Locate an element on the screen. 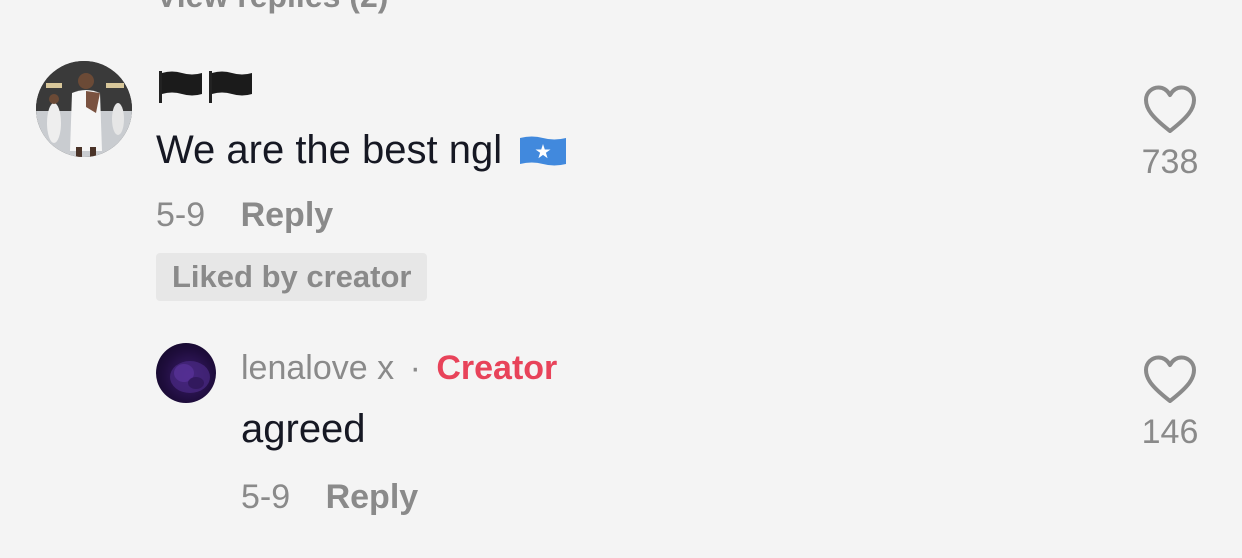 This screenshot has height=558, width=1242. user-avatar-photo is located at coordinates (84, 109).